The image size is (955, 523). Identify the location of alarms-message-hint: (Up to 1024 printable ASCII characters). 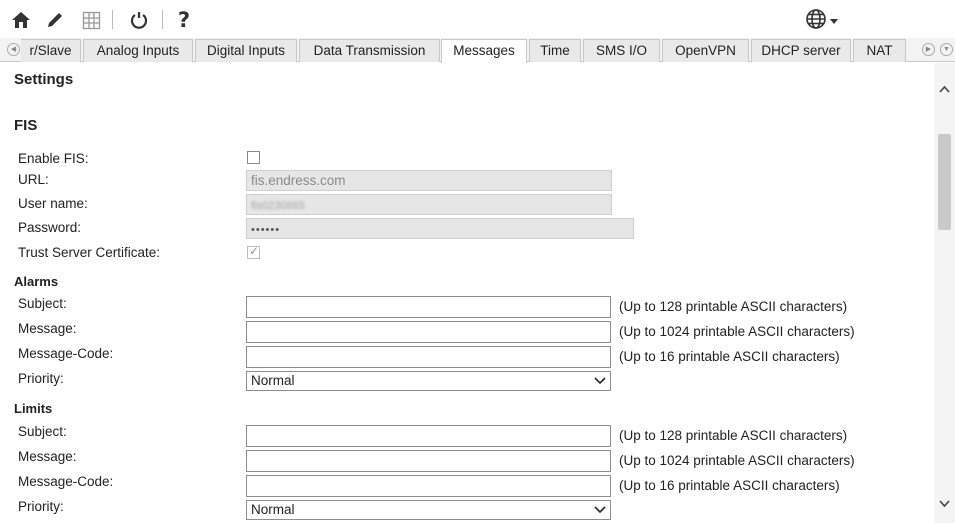
(737, 331).